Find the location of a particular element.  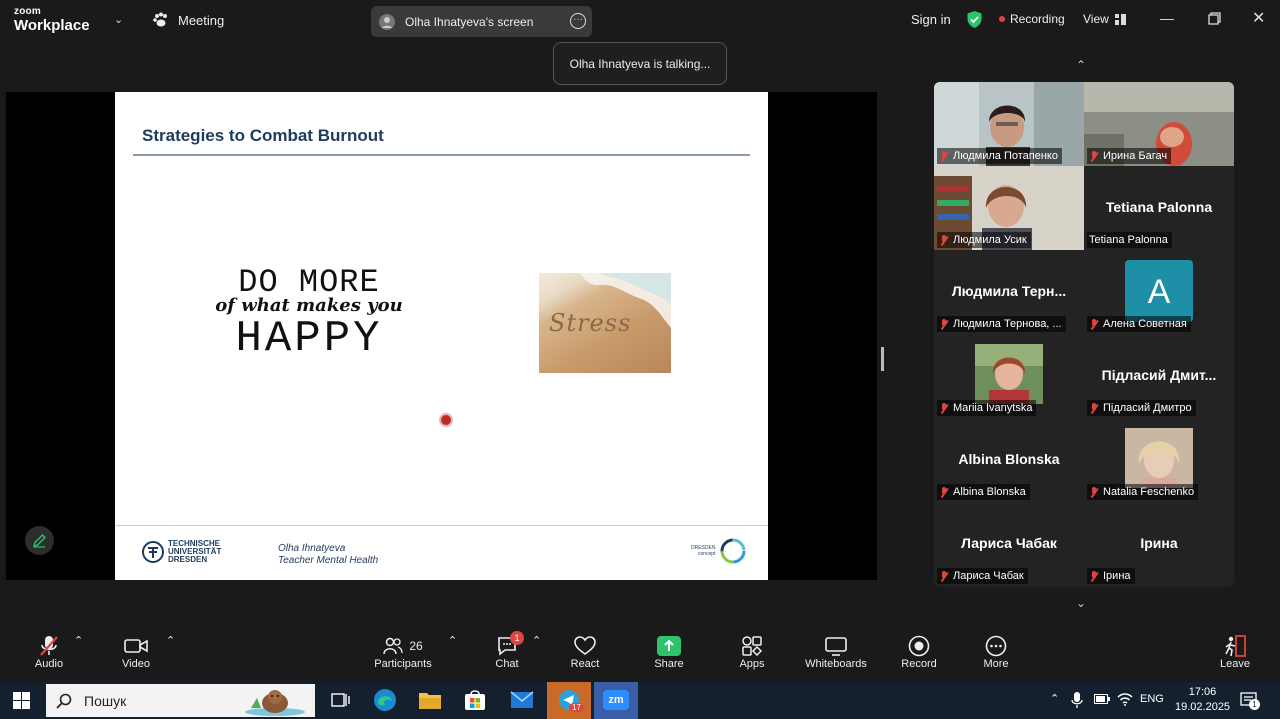

participant-name-label: Людмила Усик is located at coordinates (984, 240).